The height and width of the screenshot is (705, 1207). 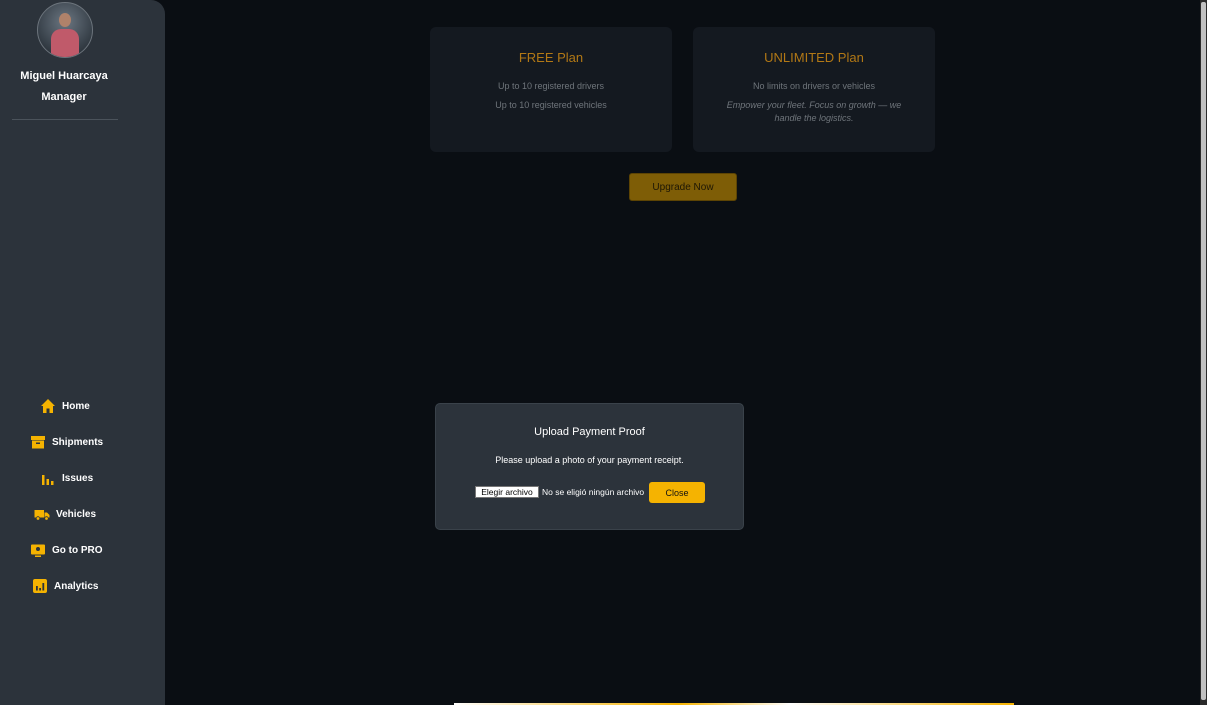 What do you see at coordinates (814, 86) in the screenshot?
I see `plan-feature: No limits on drivers or vehicles` at bounding box center [814, 86].